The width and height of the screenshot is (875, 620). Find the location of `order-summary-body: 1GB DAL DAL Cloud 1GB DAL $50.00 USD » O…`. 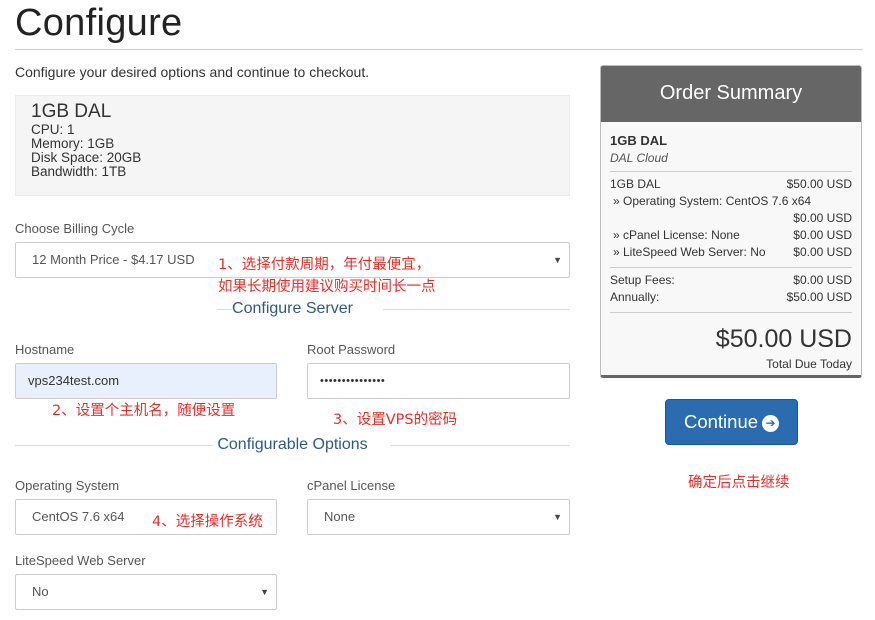

order-summary-body: 1GB DAL DAL Cloud 1GB DAL $50.00 USD » O… is located at coordinates (731, 246).